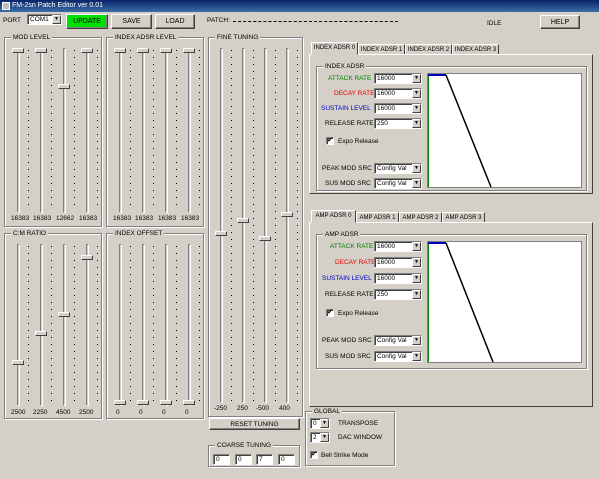 This screenshot has height=479, width=599. What do you see at coordinates (330, 313) in the screenshot?
I see `amp-expo-release-checkbox: ✔` at bounding box center [330, 313].